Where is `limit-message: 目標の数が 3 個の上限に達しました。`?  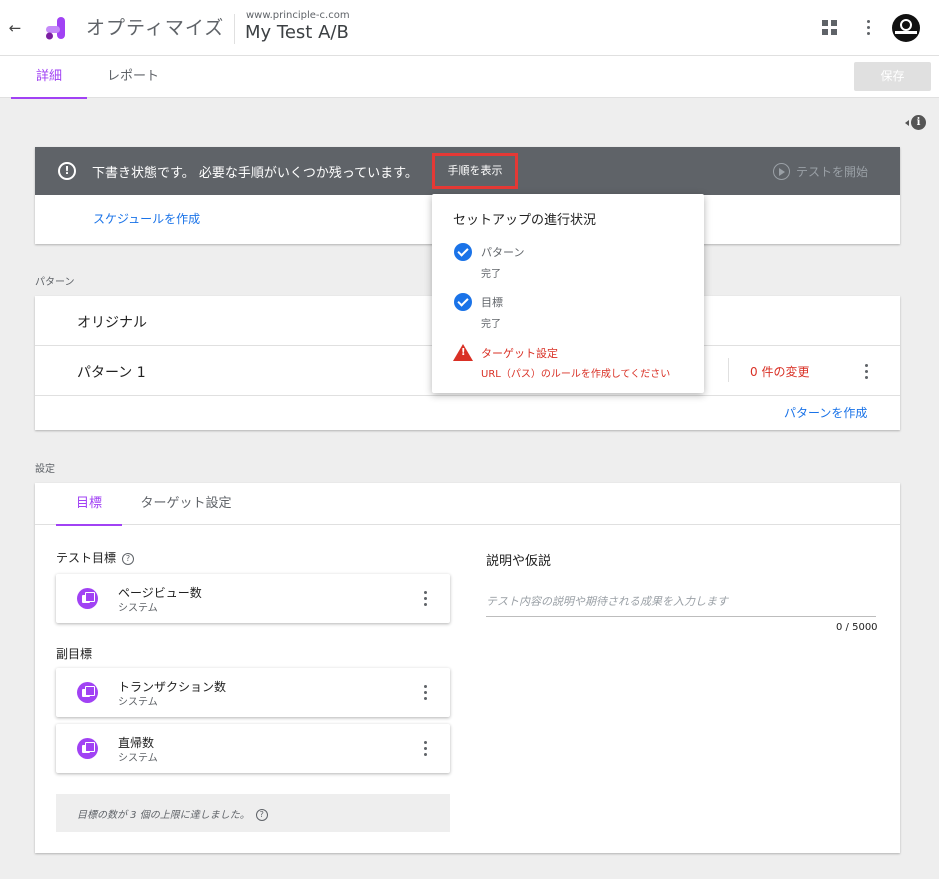 limit-message: 目標の数が 3 個の上限に達しました。 is located at coordinates (163, 815).